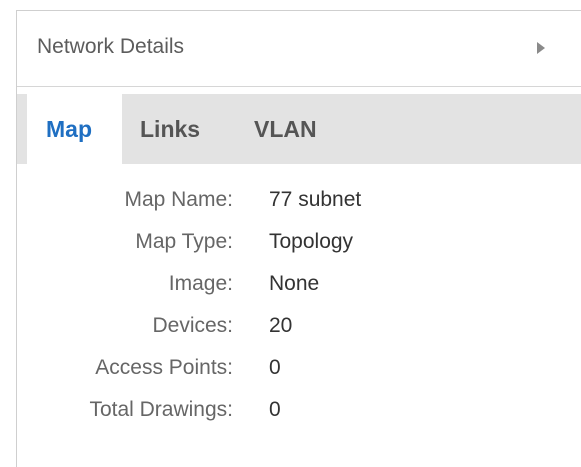 The height and width of the screenshot is (467, 581). What do you see at coordinates (192, 325) in the screenshot?
I see `devices-label: Devices:` at bounding box center [192, 325].